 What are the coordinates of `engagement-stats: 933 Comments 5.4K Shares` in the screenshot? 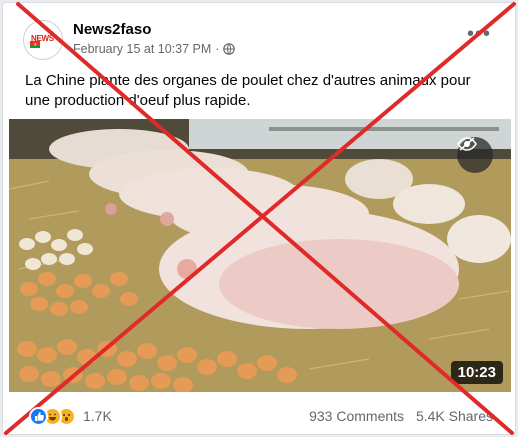 It's located at (397, 416).